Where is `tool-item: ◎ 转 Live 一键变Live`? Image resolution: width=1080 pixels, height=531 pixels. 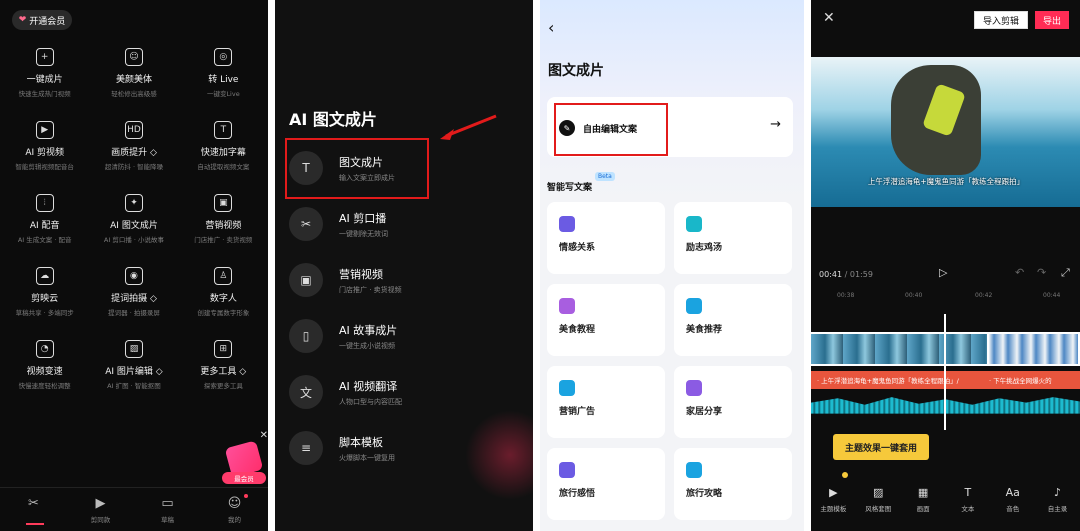 tool-item: ◎ 转 Live 一键变Live is located at coordinates (223, 76).